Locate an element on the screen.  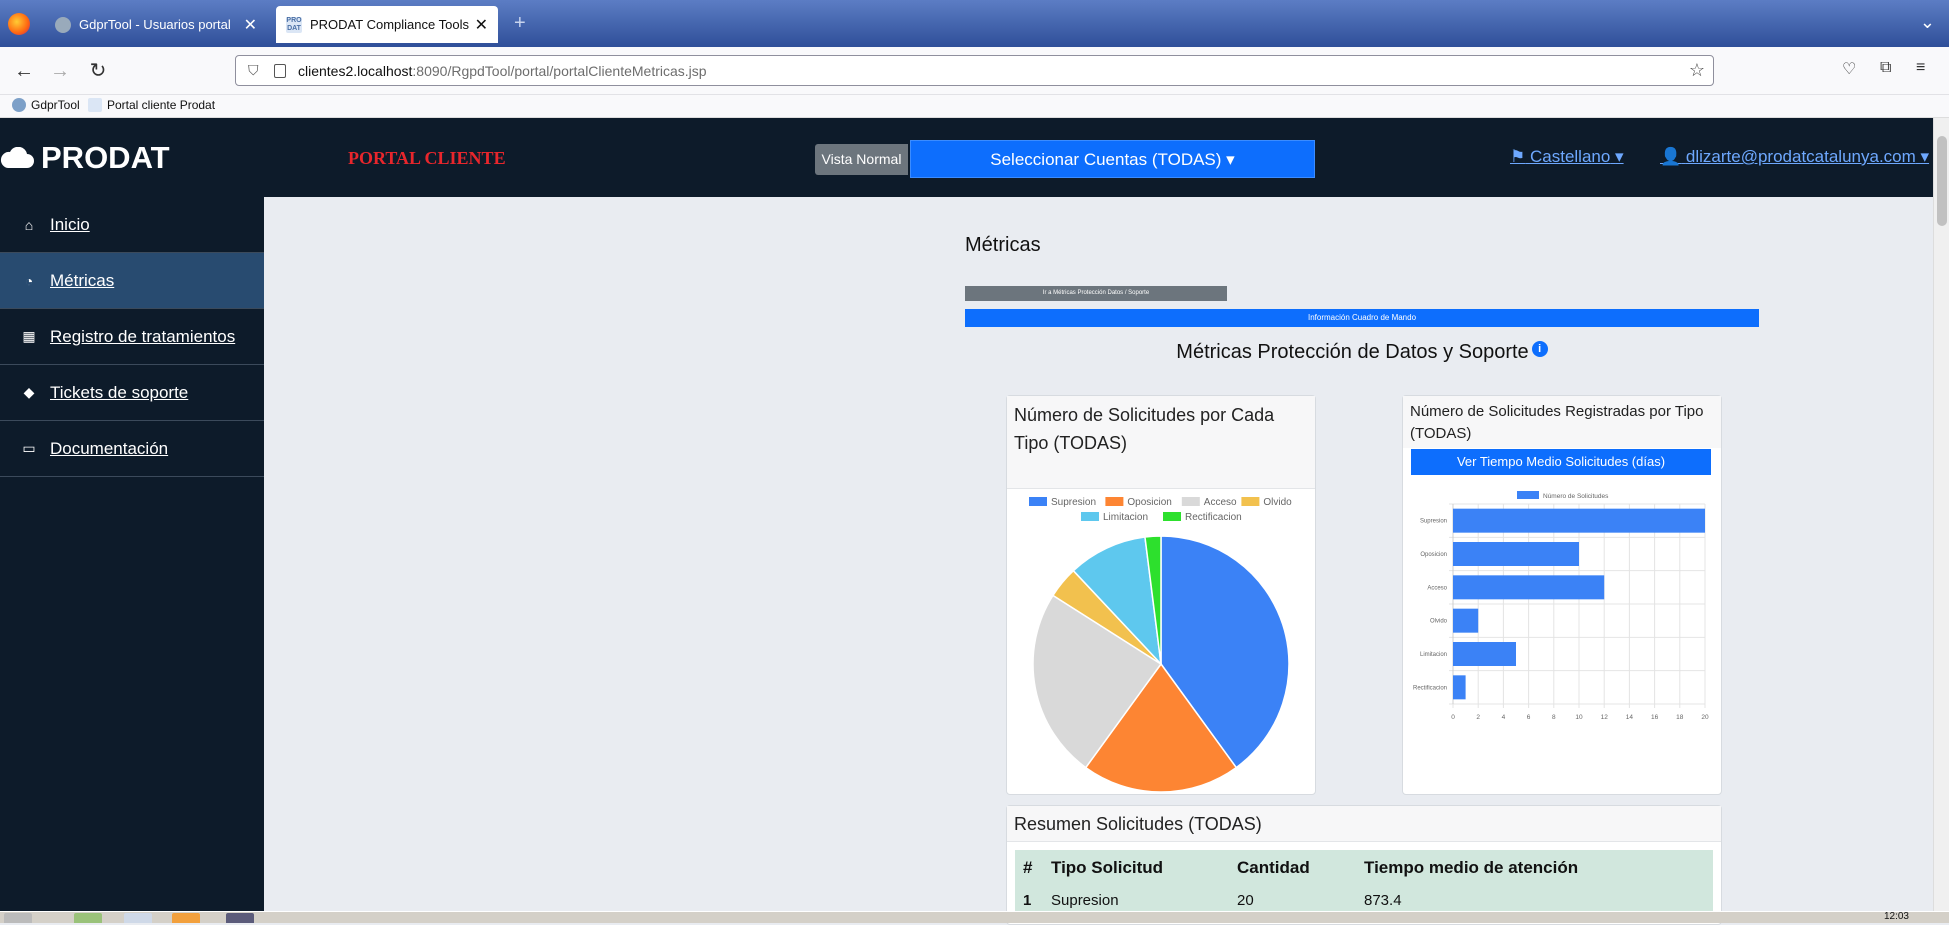
brand-logo: PRODAT is located at coordinates (85, 158).